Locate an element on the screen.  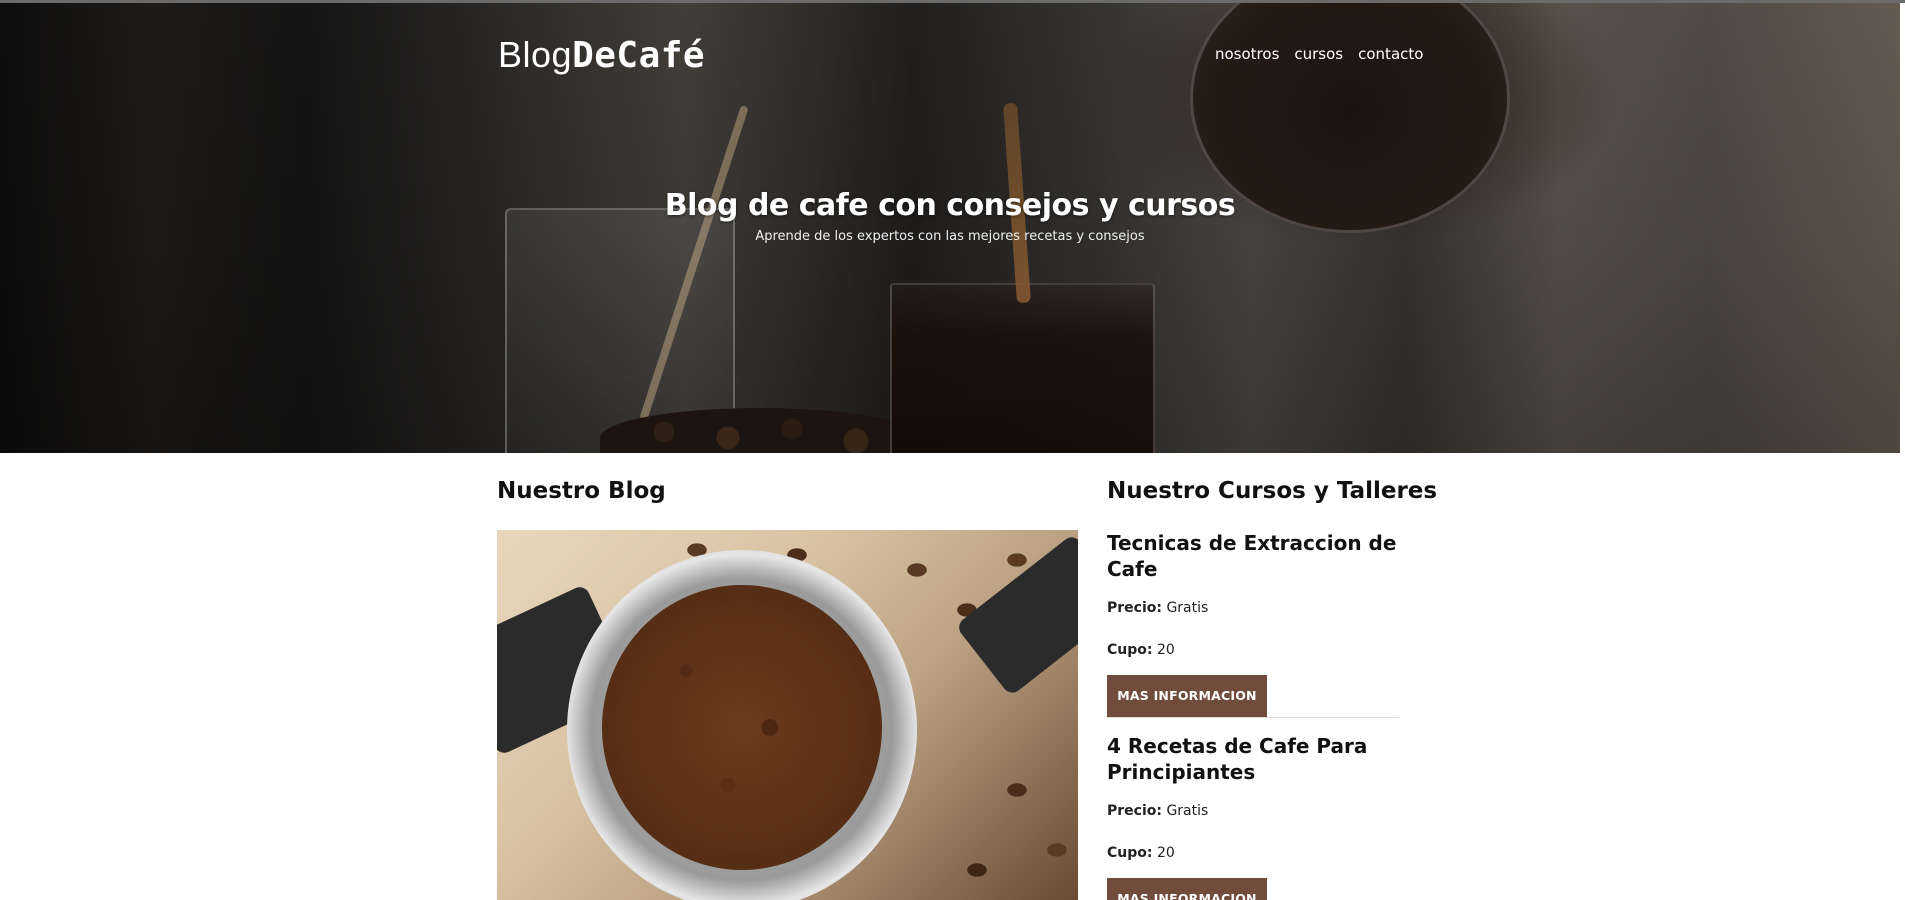
hero-title: Blog de cafe con consejos y cursos is located at coordinates (950, 205).